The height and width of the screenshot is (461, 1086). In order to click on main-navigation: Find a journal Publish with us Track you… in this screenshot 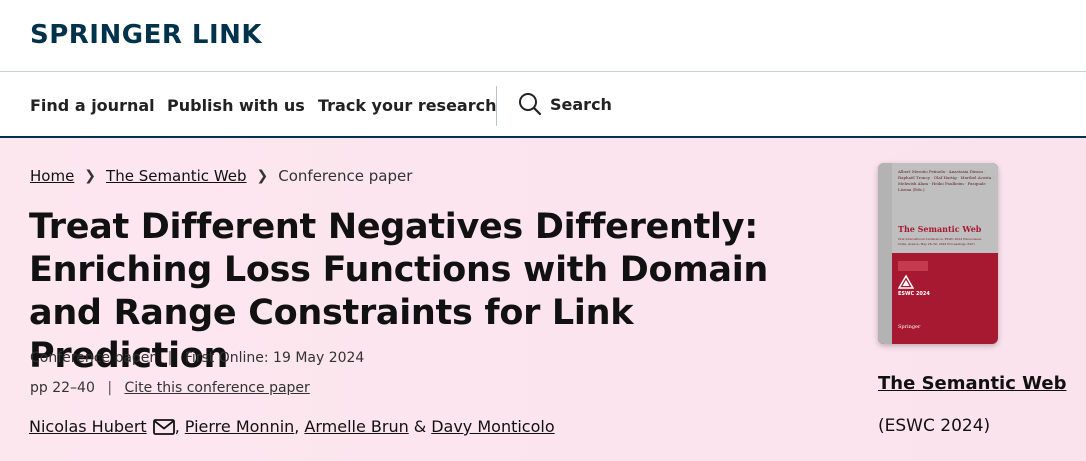, I will do `click(543, 105)`.